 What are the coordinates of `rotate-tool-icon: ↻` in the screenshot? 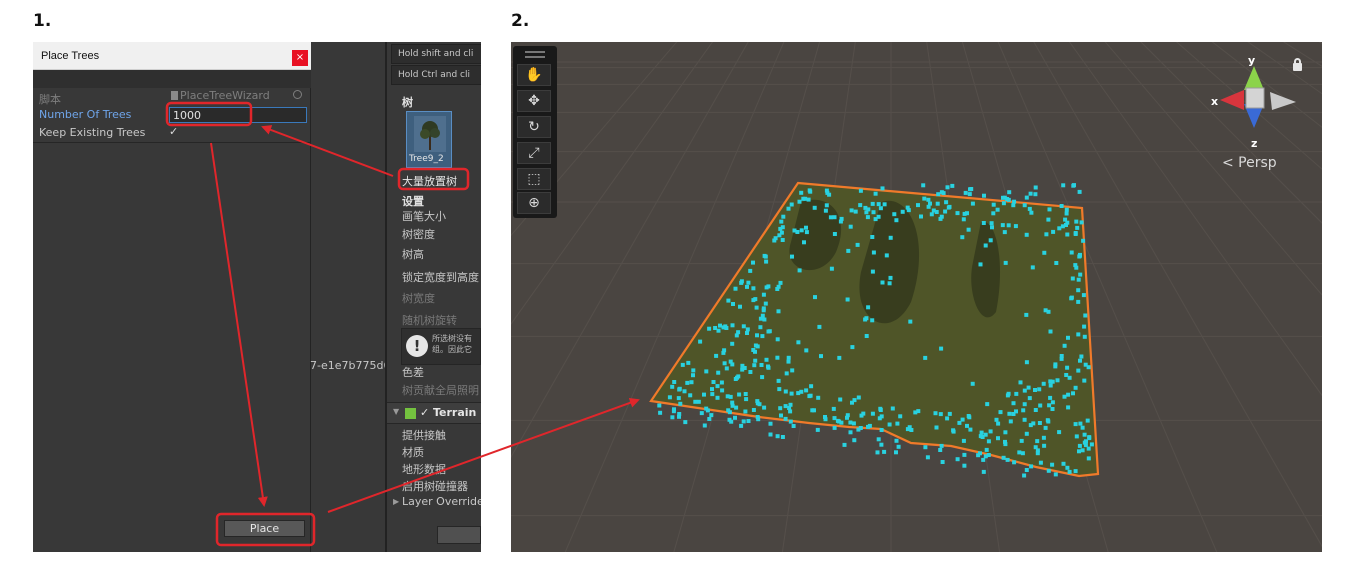 It's located at (534, 127).